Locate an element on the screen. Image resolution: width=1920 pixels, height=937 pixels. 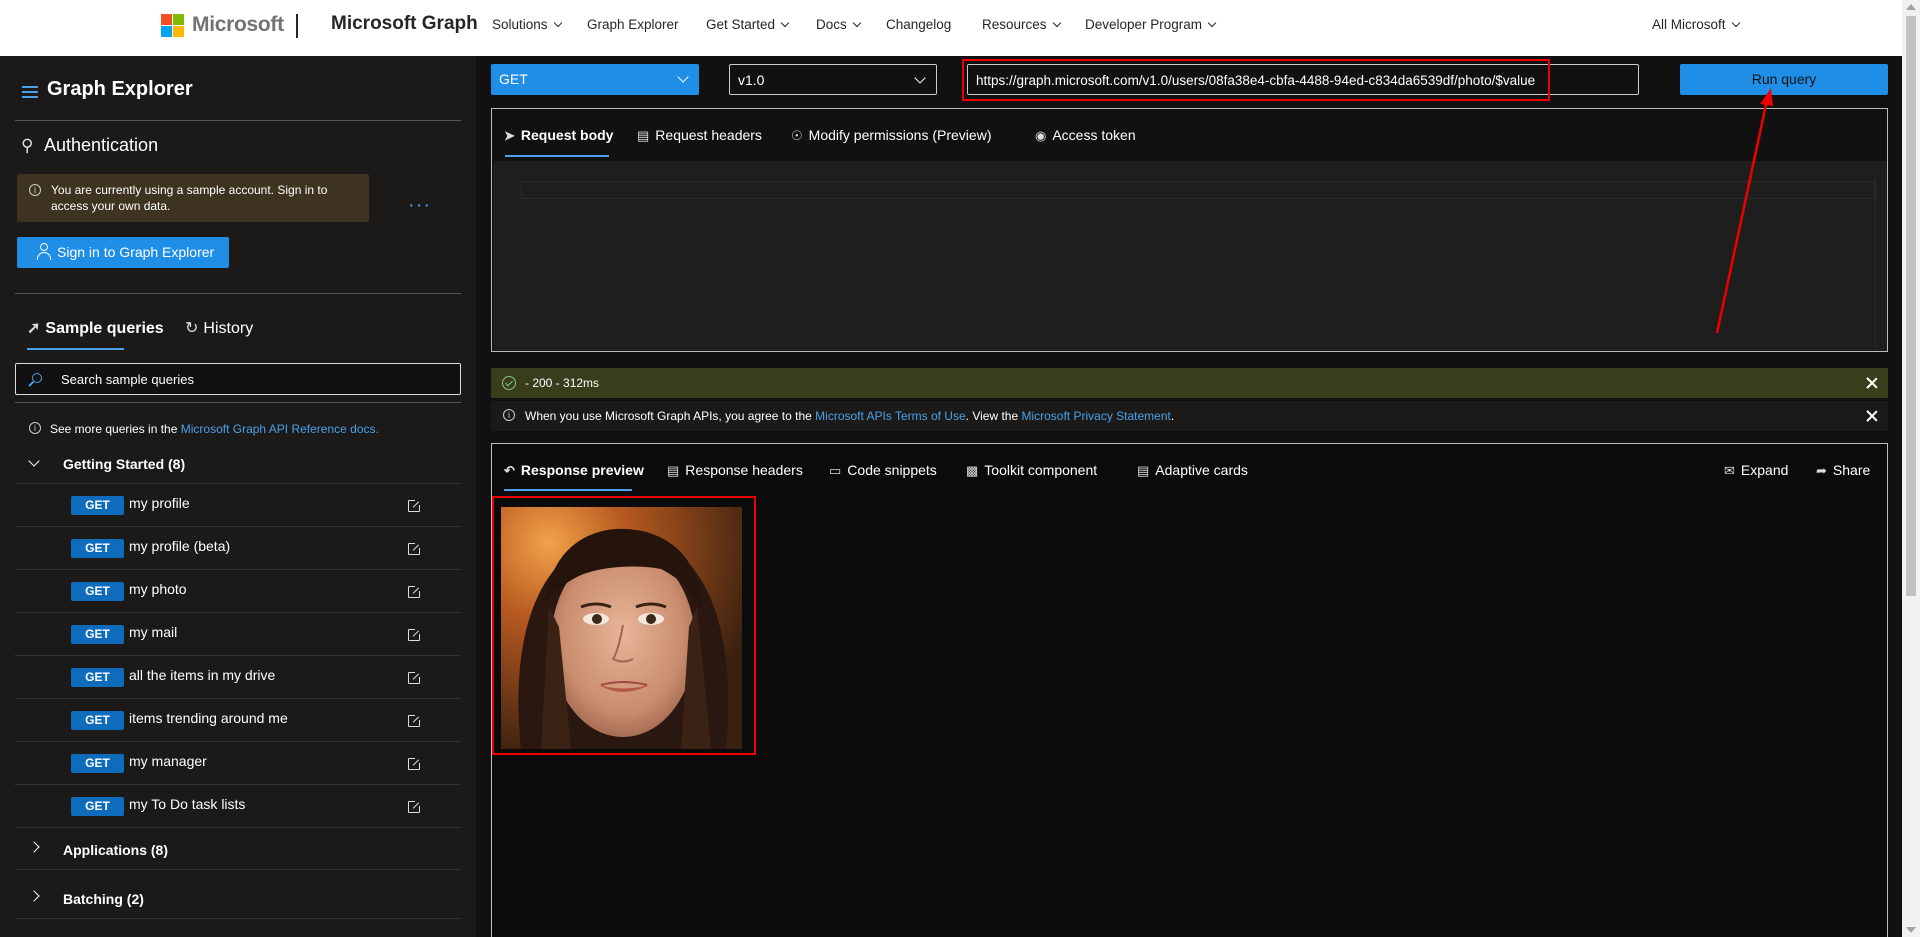
query-label: my mail is located at coordinates (153, 632).